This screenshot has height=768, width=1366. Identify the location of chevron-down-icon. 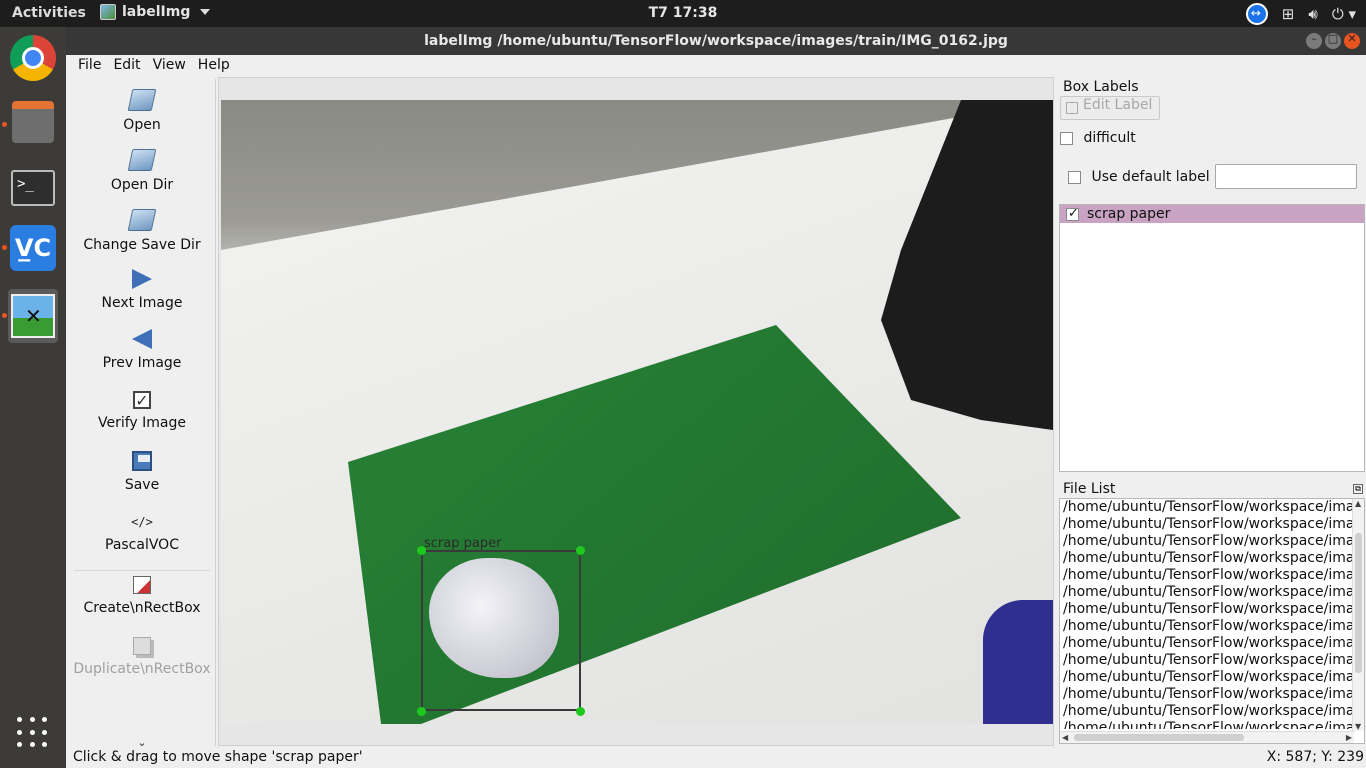
(205, 12).